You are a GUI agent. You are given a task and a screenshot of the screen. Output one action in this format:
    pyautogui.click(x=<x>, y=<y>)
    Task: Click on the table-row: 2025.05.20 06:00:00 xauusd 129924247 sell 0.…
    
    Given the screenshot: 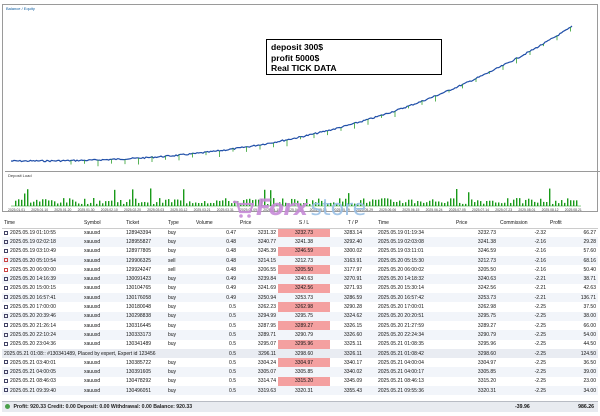 What is the action you would take?
    pyautogui.click(x=300, y=270)
    